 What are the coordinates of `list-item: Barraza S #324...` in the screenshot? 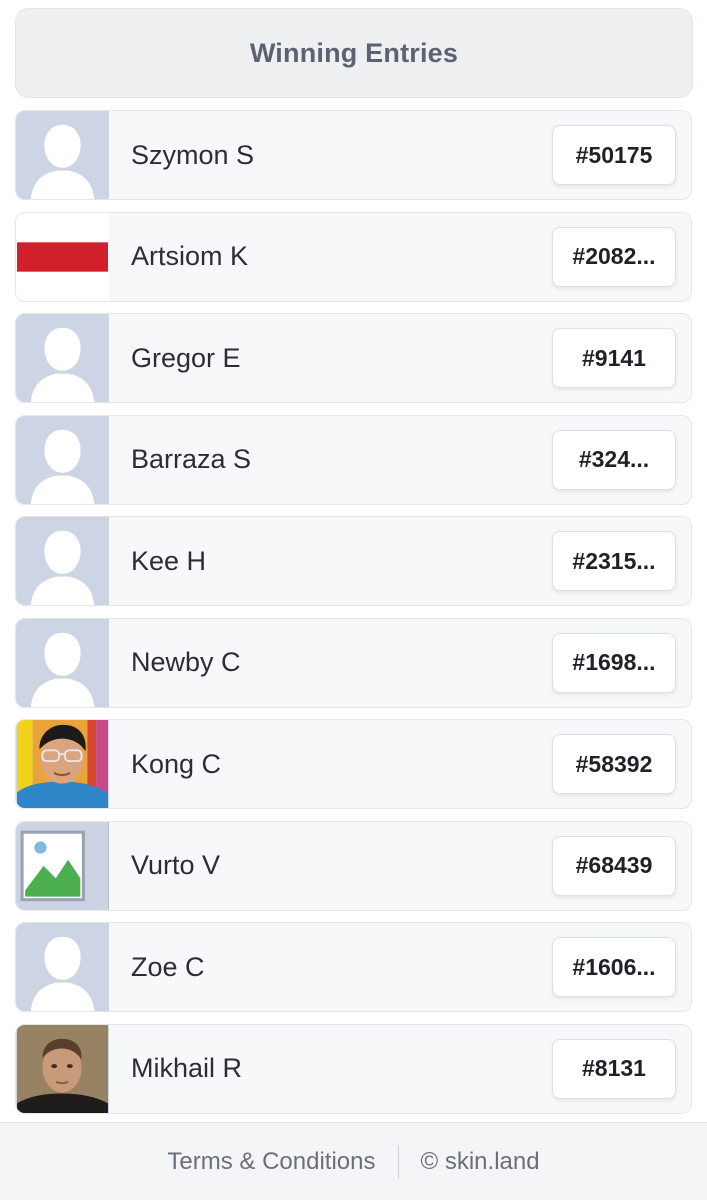 It's located at (353, 459).